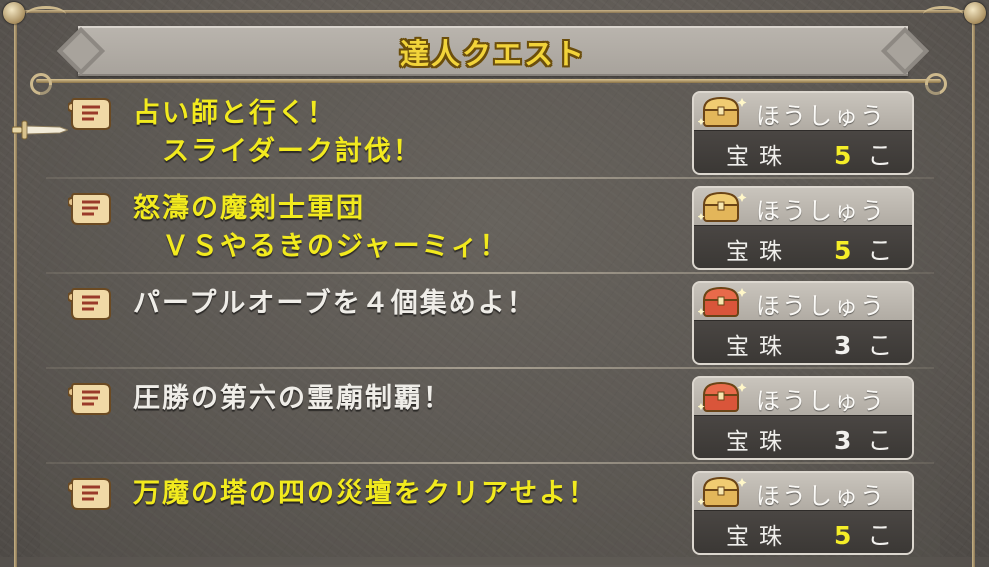  What do you see at coordinates (334, 303) in the screenshot?
I see `quest-name: パープルオーブを４個集めよ！` at bounding box center [334, 303].